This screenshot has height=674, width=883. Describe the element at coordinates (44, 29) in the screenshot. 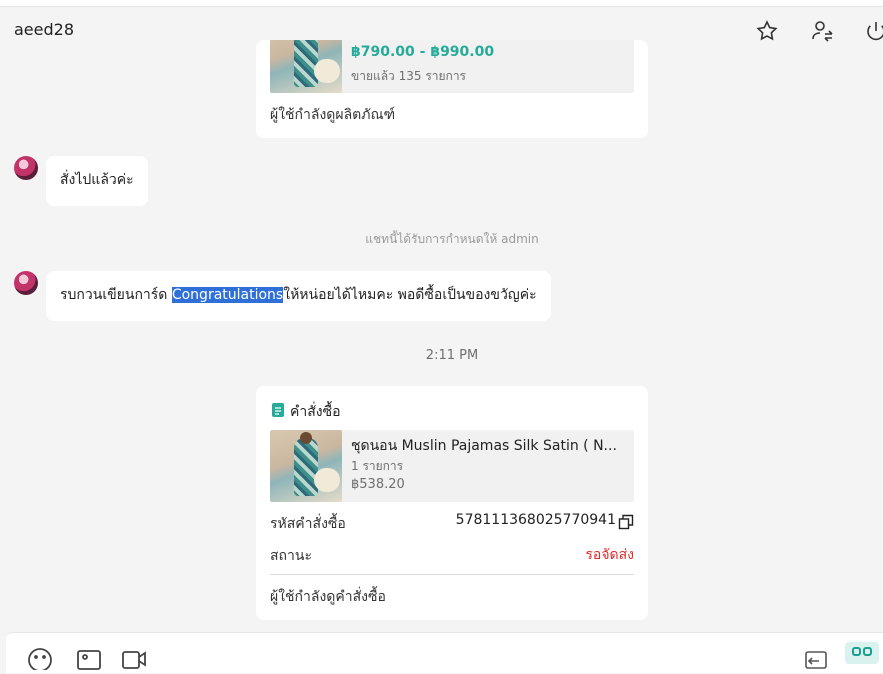

I see `chat-user-name: aeed28` at that location.